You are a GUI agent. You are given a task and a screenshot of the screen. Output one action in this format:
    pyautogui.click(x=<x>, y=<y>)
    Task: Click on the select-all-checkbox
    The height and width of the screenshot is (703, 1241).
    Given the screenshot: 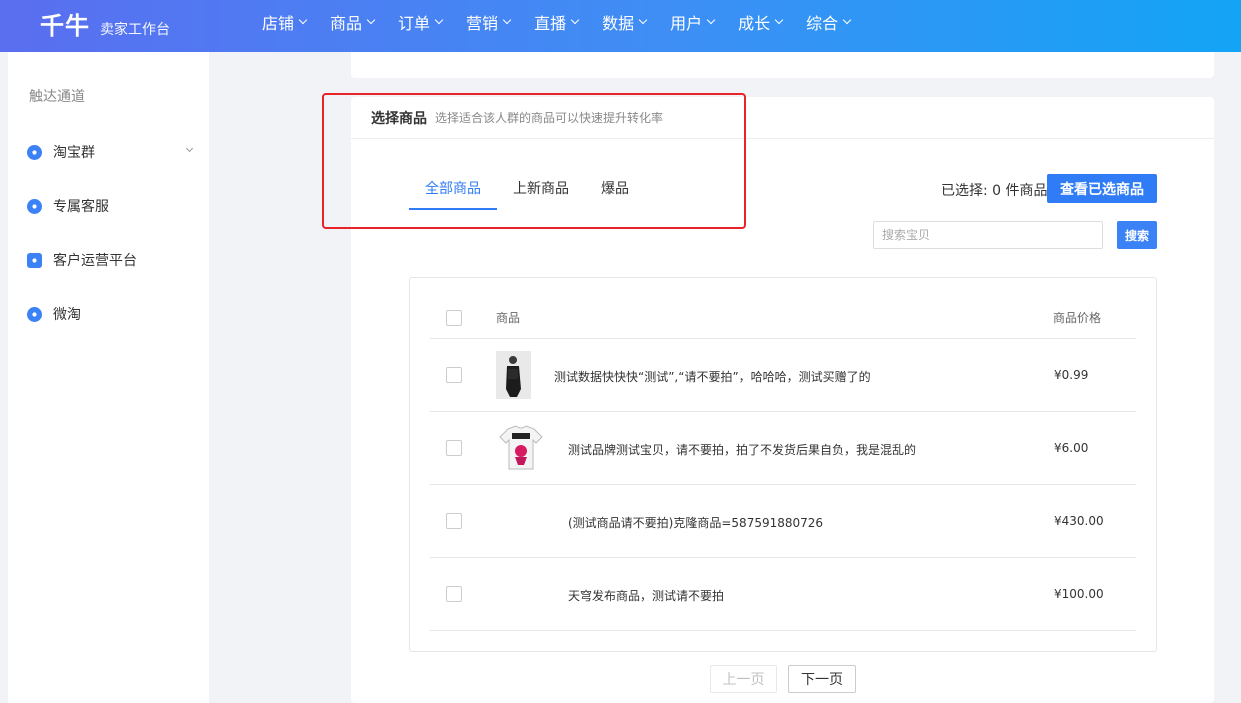 What is the action you would take?
    pyautogui.click(x=454, y=318)
    